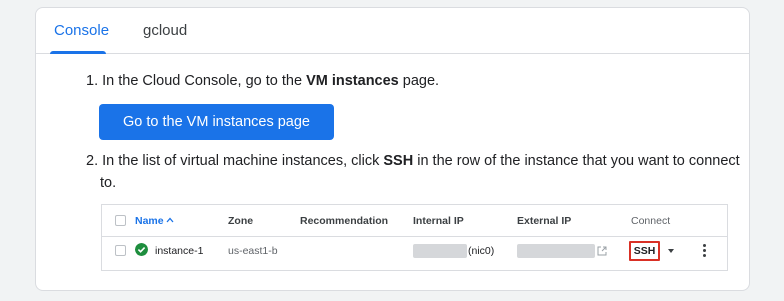 Image resolution: width=784 pixels, height=301 pixels. I want to click on header-connect: Connect, so click(651, 221).